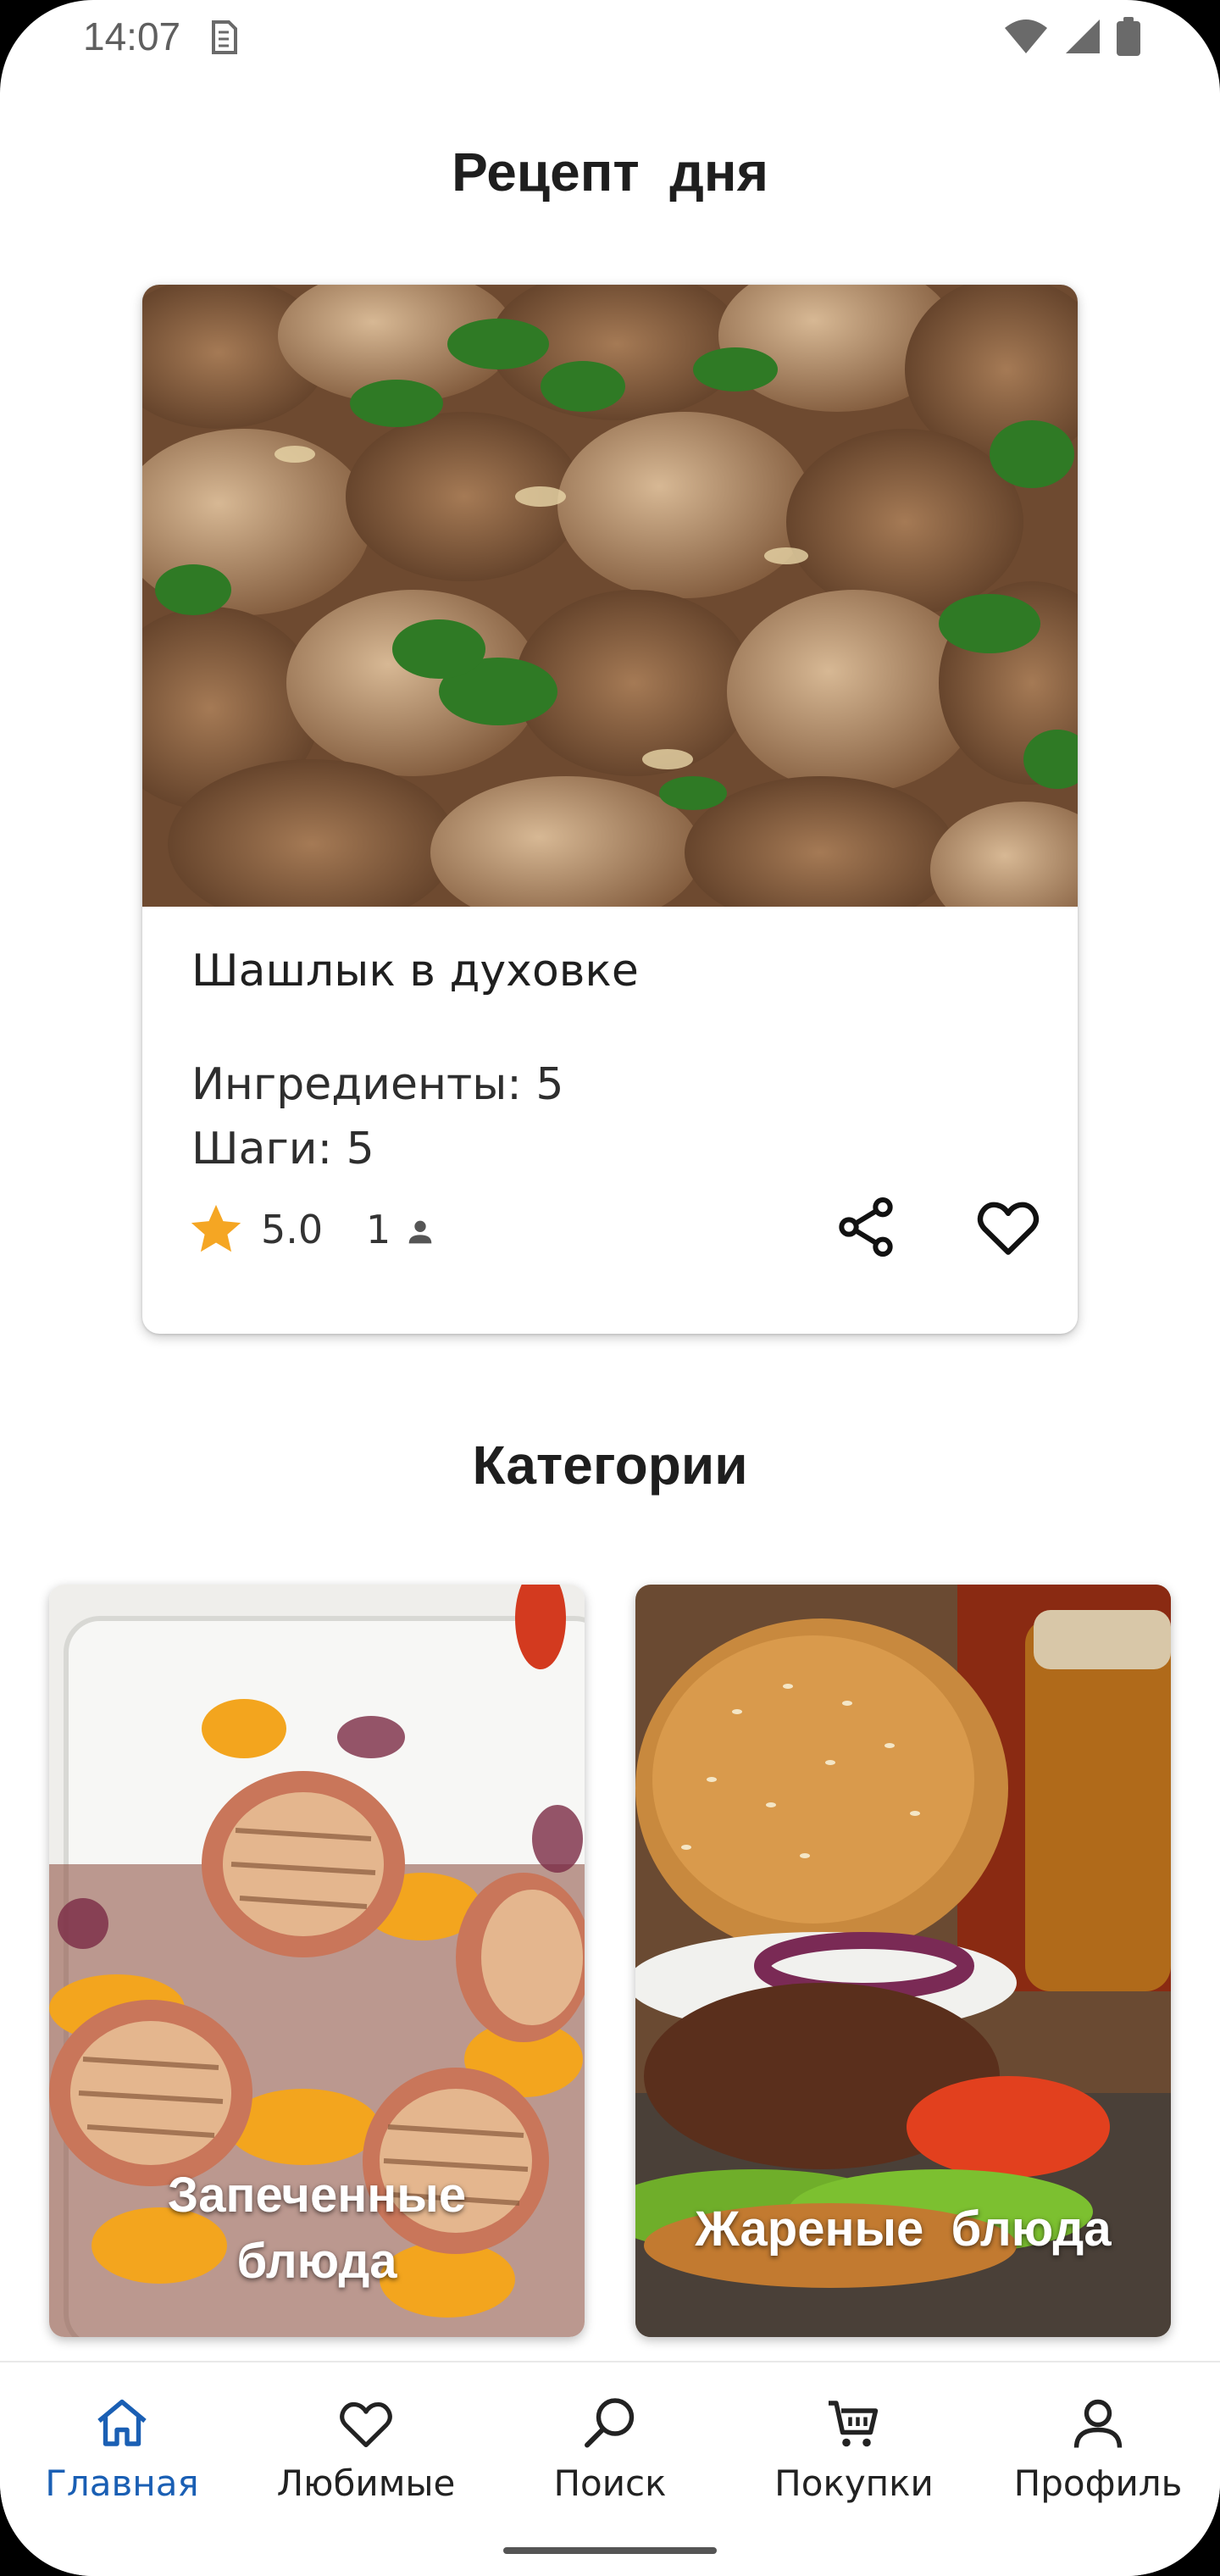 This screenshot has height=2576, width=1220. I want to click on nav-item-profile: Профиль, so click(1098, 2447).